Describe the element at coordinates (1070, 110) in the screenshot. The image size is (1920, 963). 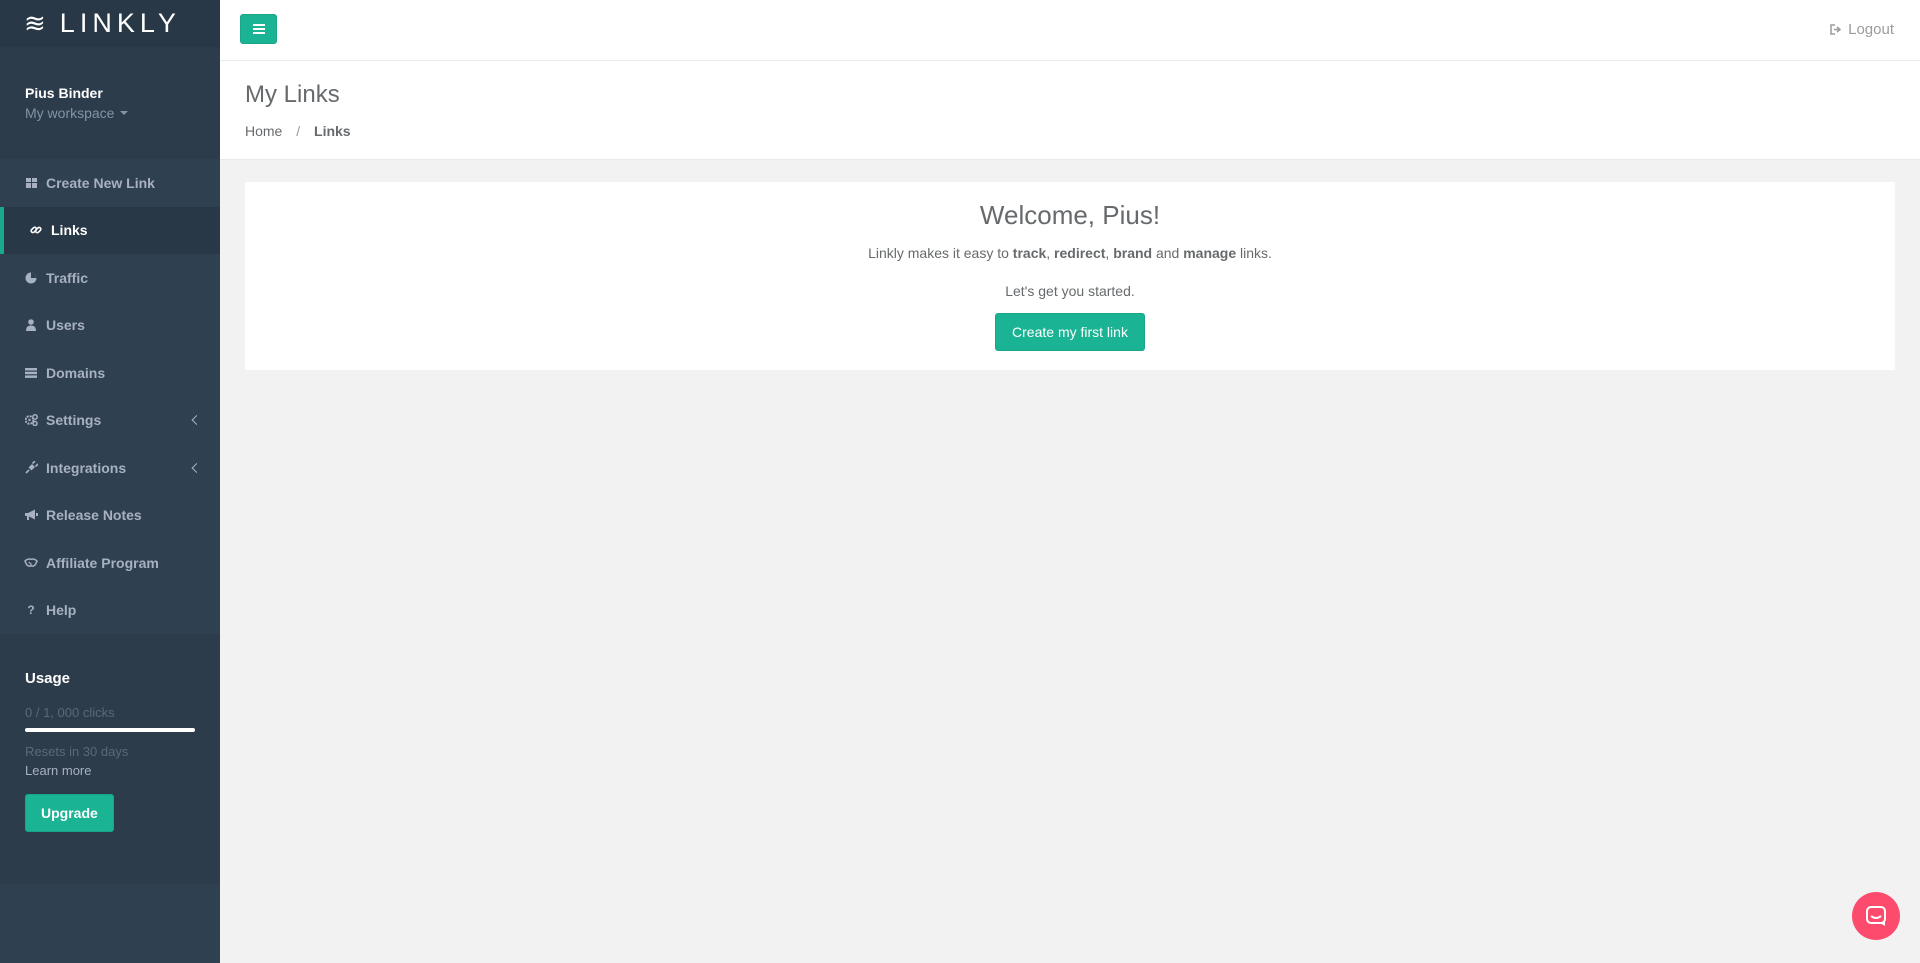
I see `page-heading: My Links Home / Links` at that location.